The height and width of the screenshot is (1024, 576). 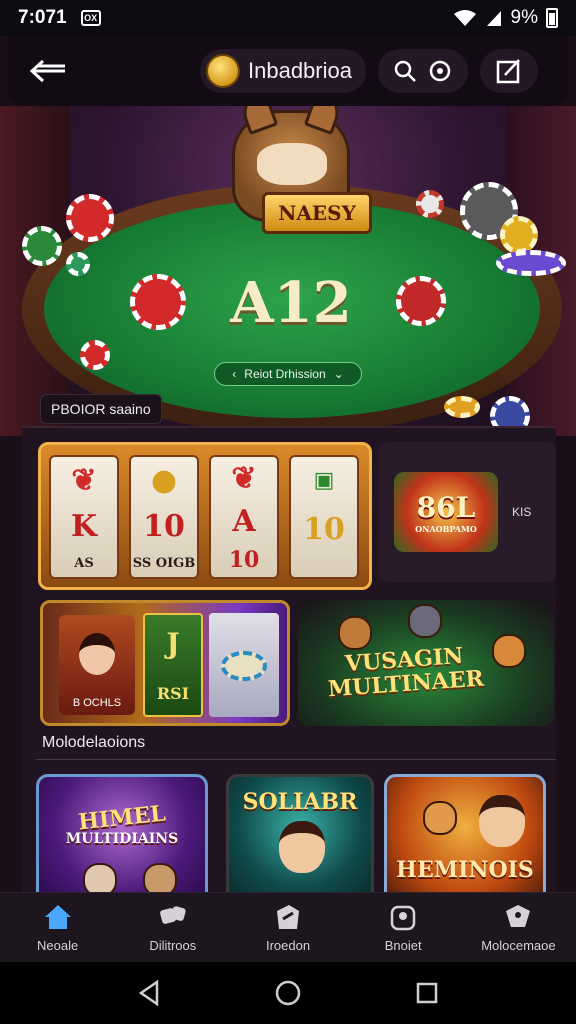 I want to click on nav-item-more: Molocemaoe, so click(x=518, y=927).